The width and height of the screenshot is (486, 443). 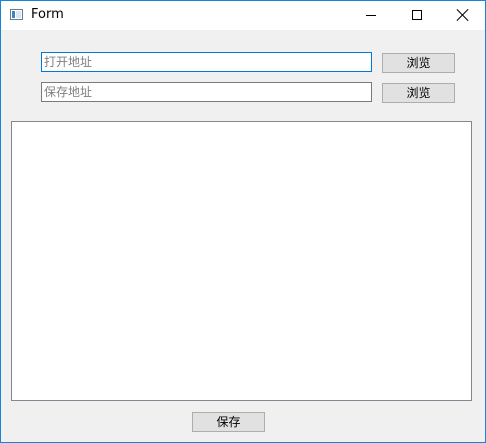 I want to click on save-button: 保存, so click(x=228, y=422).